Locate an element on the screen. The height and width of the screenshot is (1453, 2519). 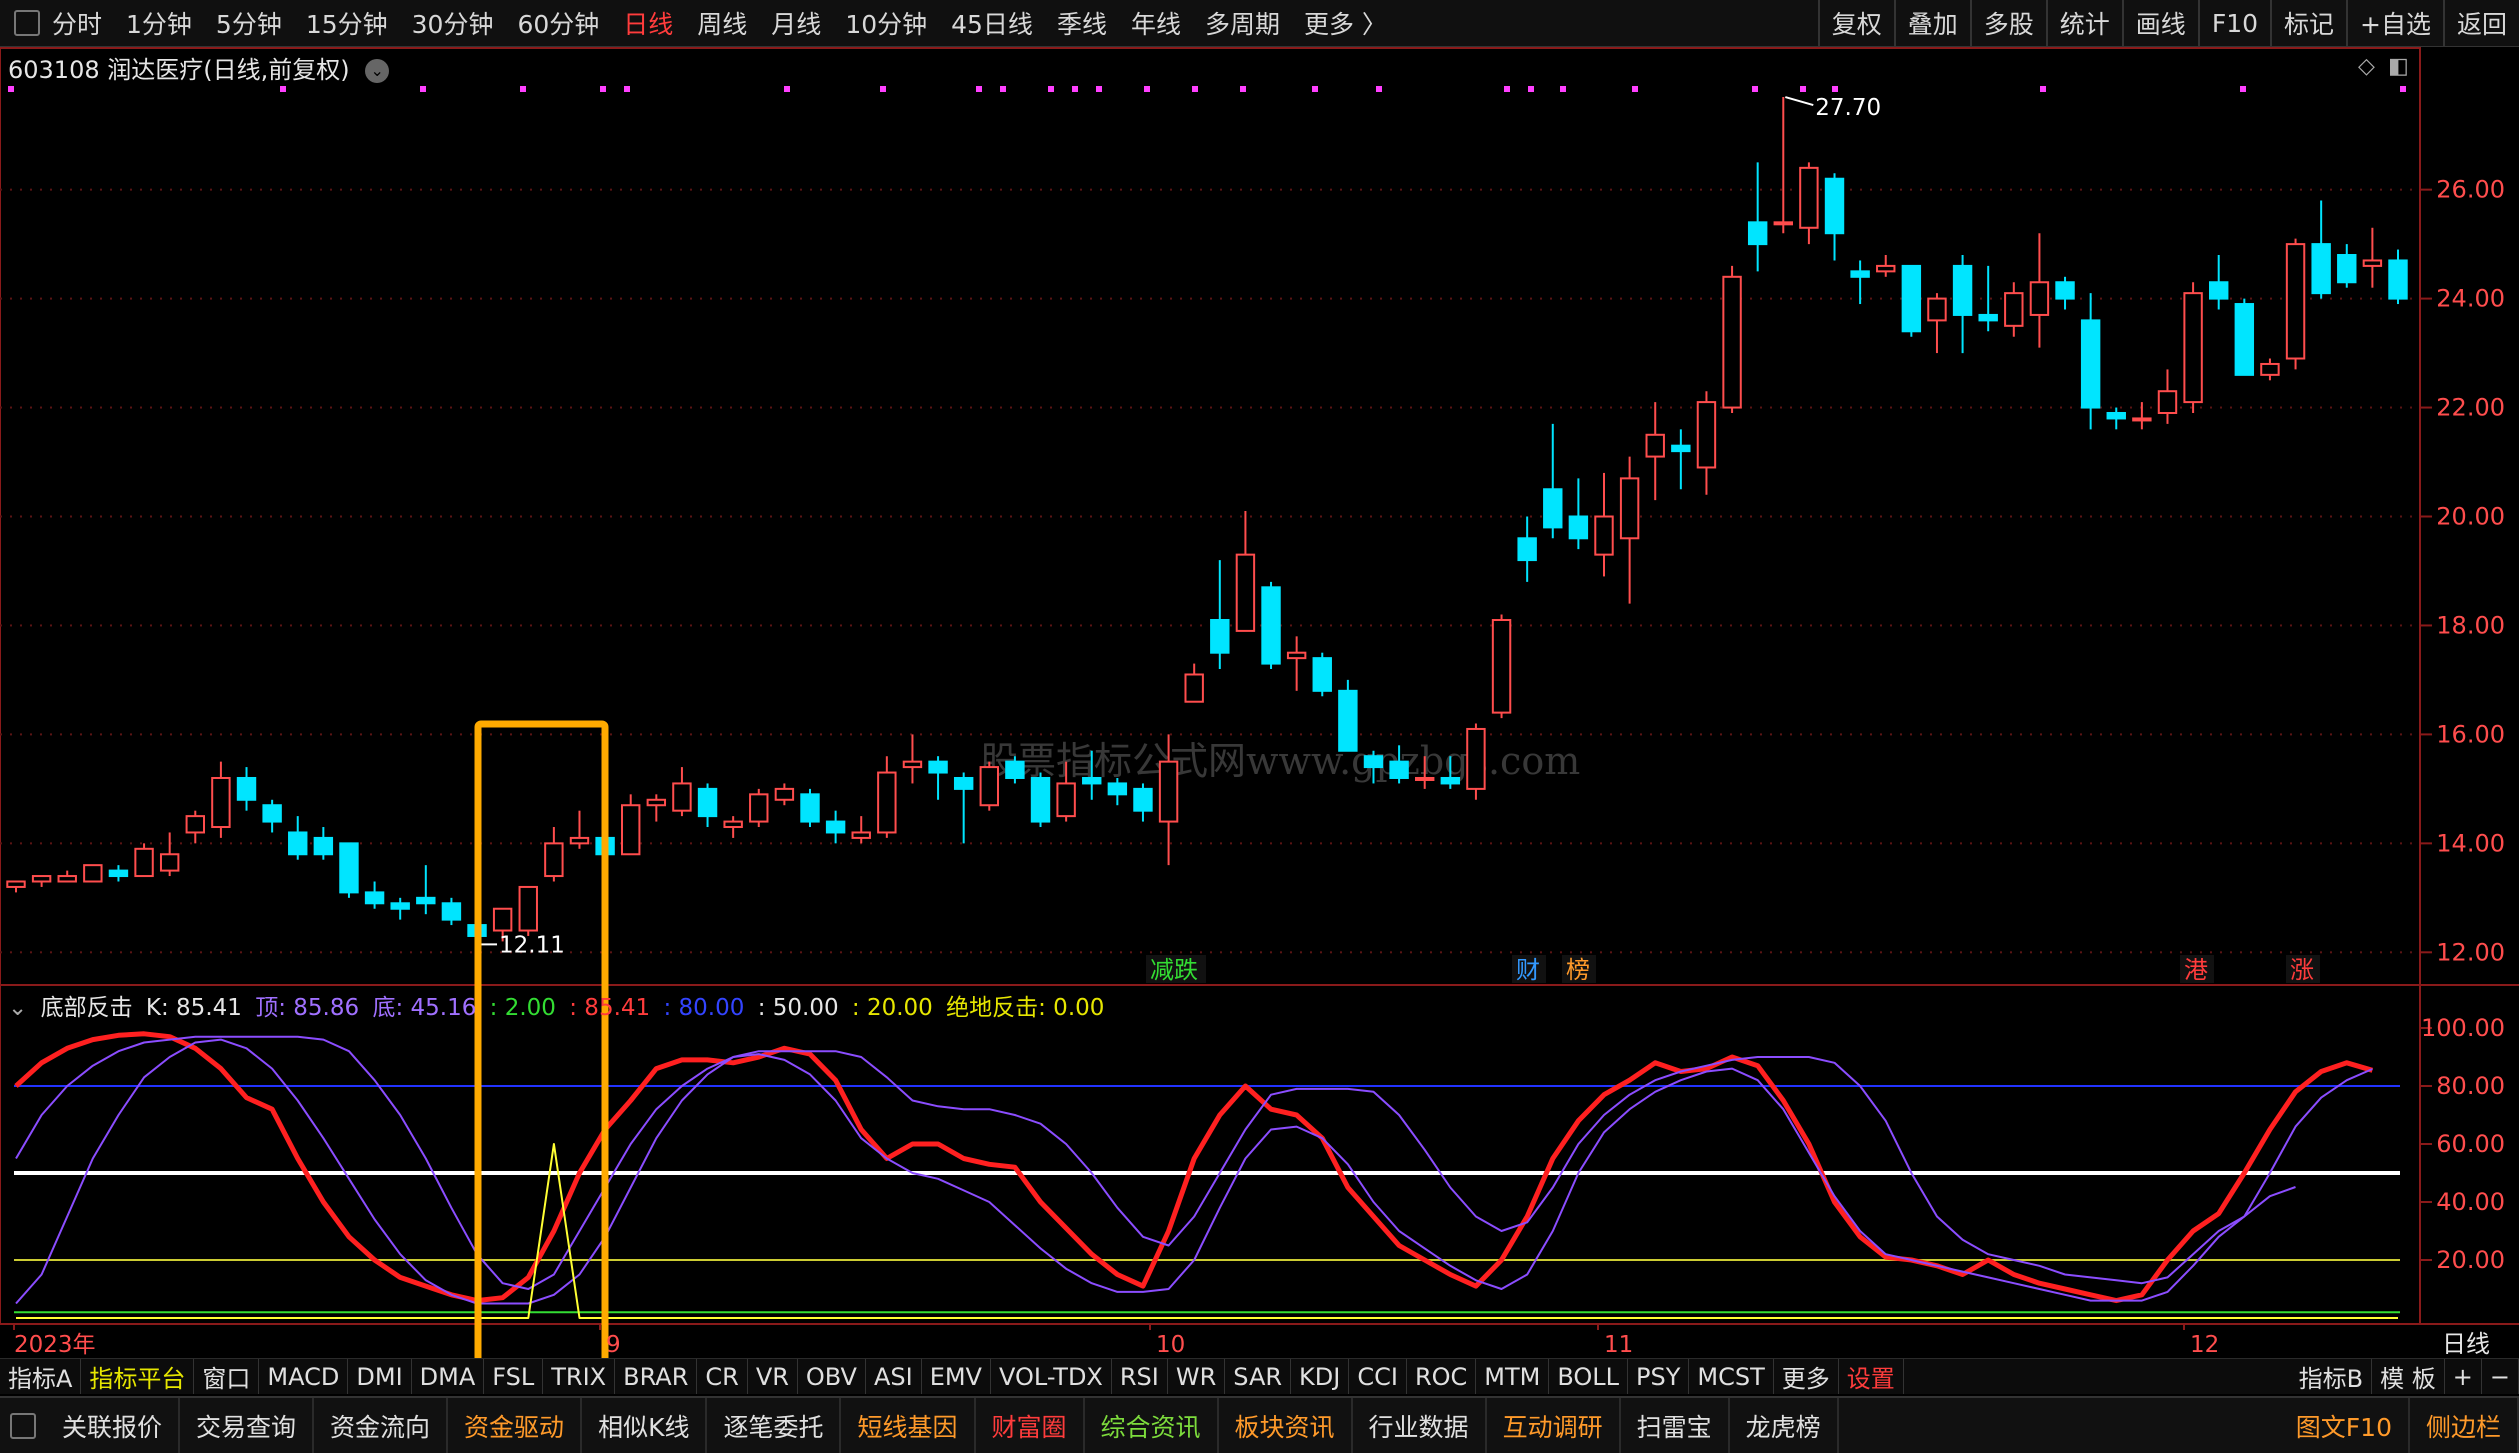
tab-11: OBV is located at coordinates (832, 1376).